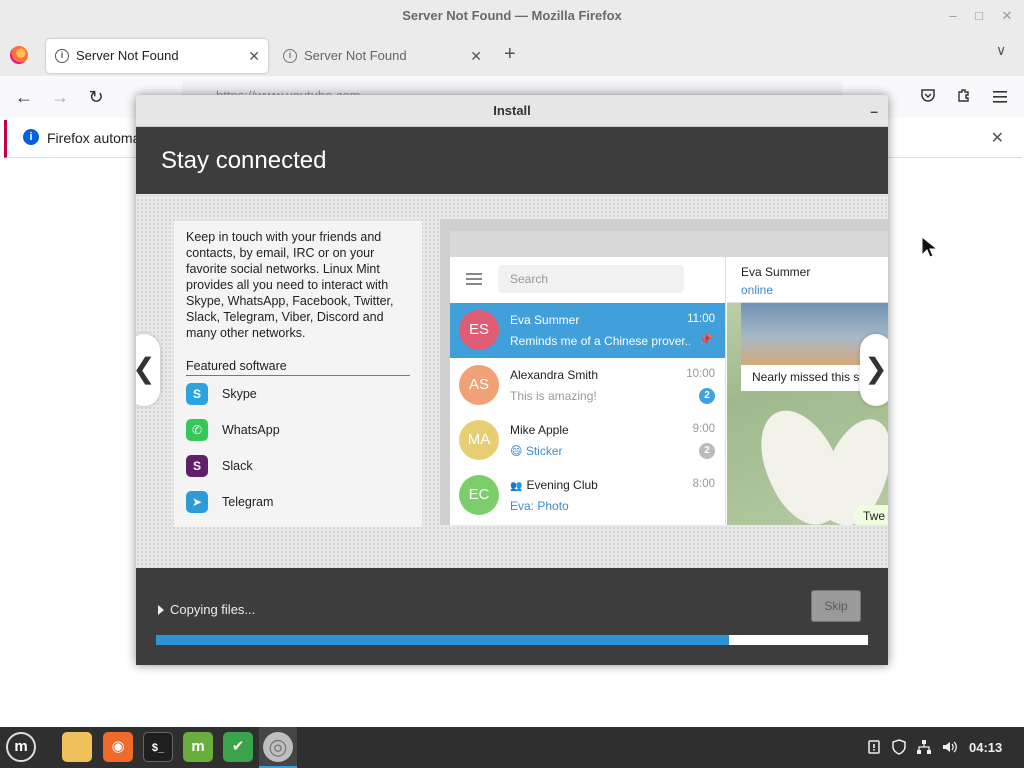 The image size is (1024, 768). What do you see at coordinates (510, 54) in the screenshot?
I see `new-tab-button: +` at bounding box center [510, 54].